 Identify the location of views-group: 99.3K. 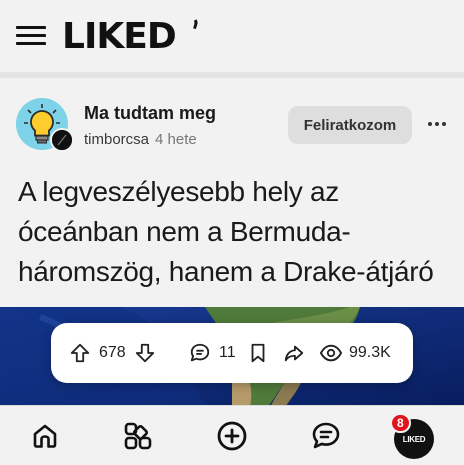
(355, 353).